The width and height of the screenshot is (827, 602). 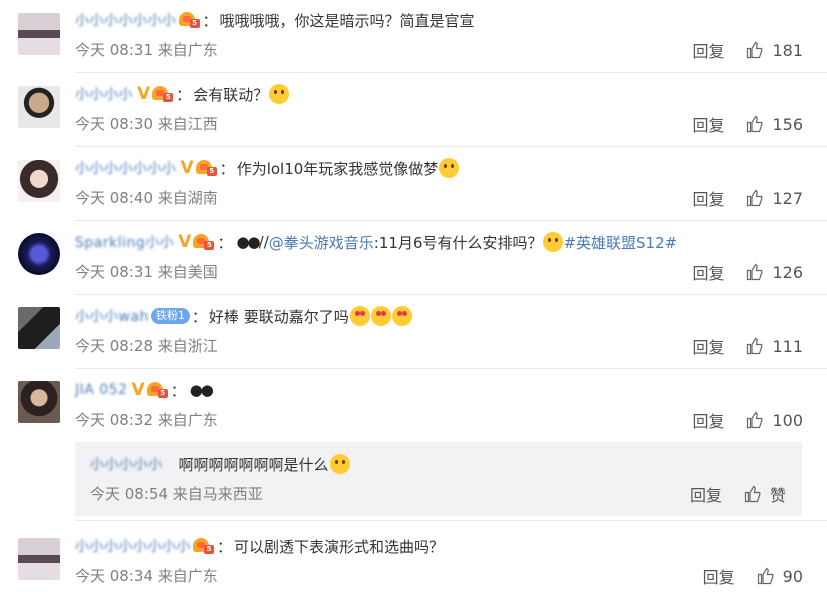 What do you see at coordinates (780, 576) in the screenshot?
I see `like-button: 90` at bounding box center [780, 576].